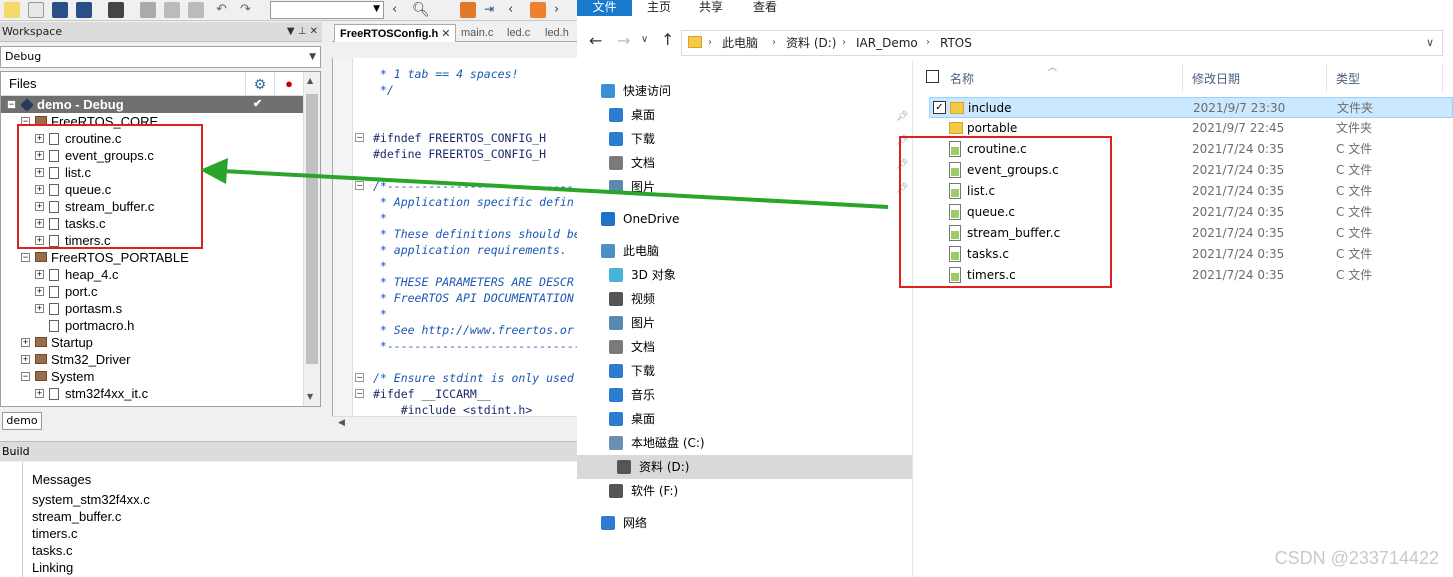  Describe the element at coordinates (468, 10) in the screenshot. I see `toggle-bookmark-icon` at that location.